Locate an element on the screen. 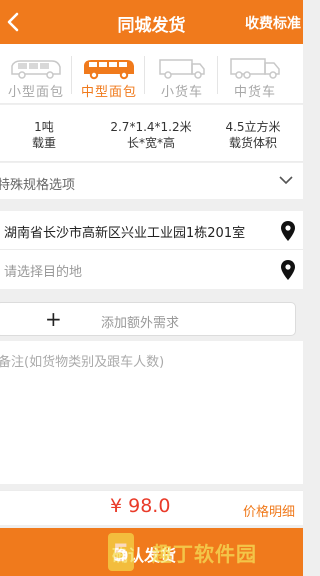 Image resolution: width=320 pixels, height=576 pixels. vehicle-type-tabs: 小型面包 中型面包 小货车 中货车 is located at coordinates (151, 74).